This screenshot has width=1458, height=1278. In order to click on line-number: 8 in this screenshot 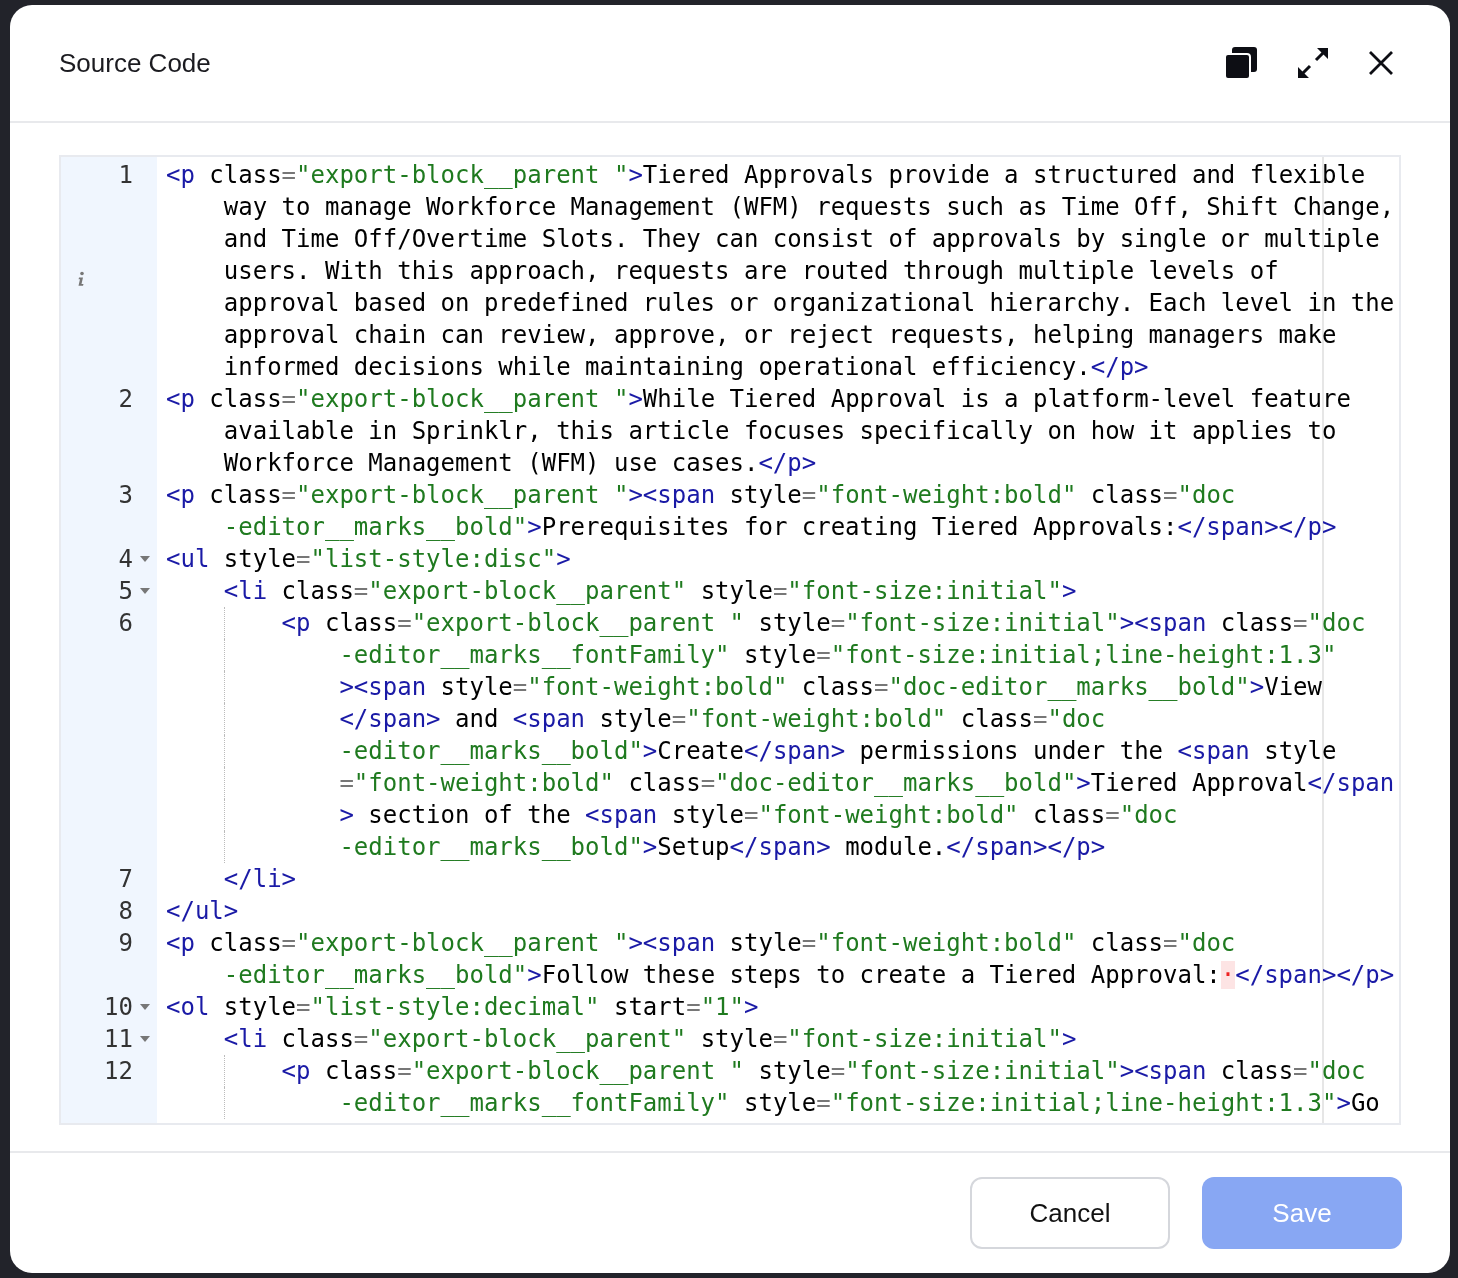, I will do `click(125, 911)`.